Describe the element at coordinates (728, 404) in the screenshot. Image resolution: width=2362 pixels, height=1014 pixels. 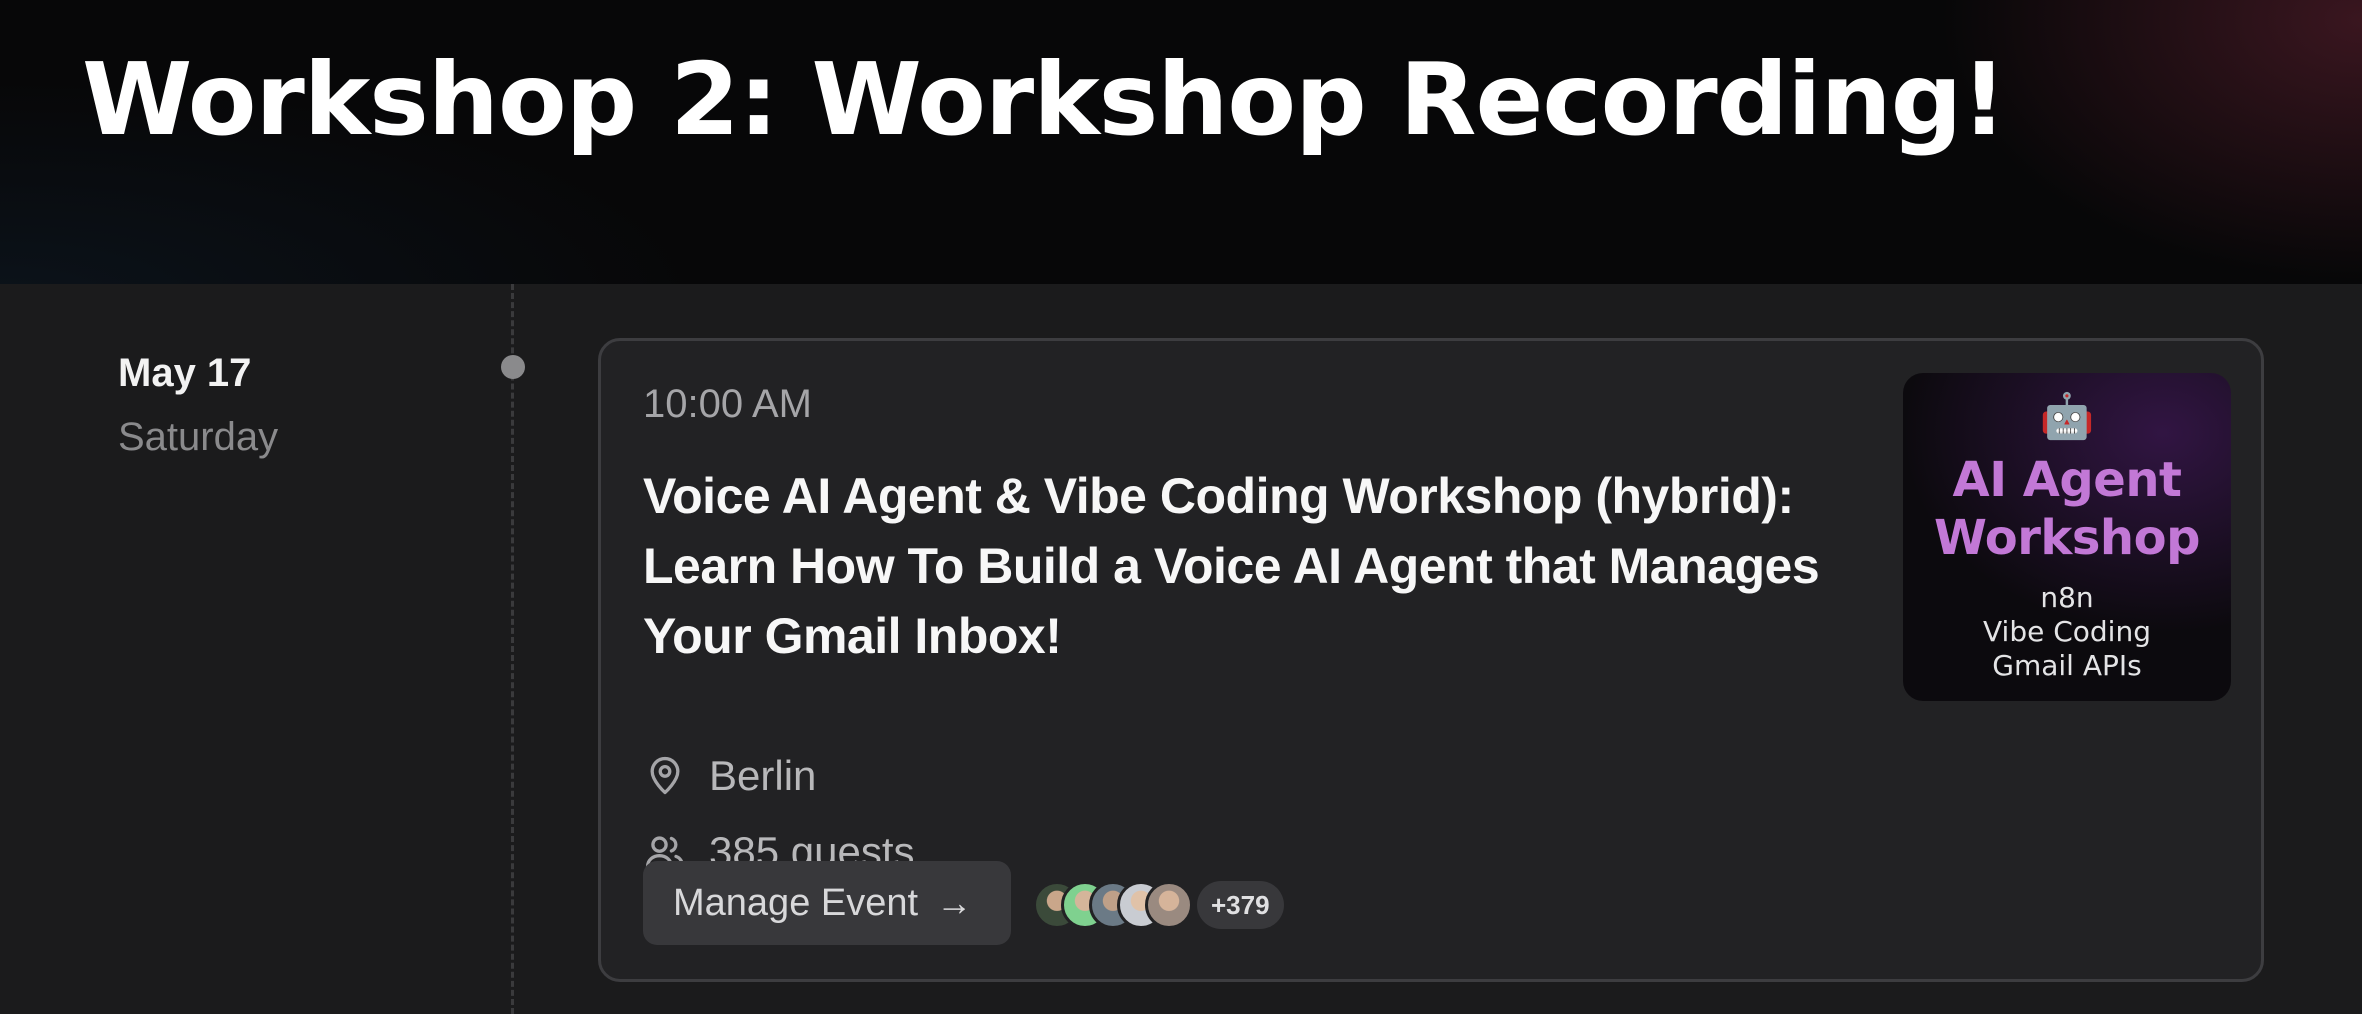
I see `event-time: 10:00 AM` at that location.